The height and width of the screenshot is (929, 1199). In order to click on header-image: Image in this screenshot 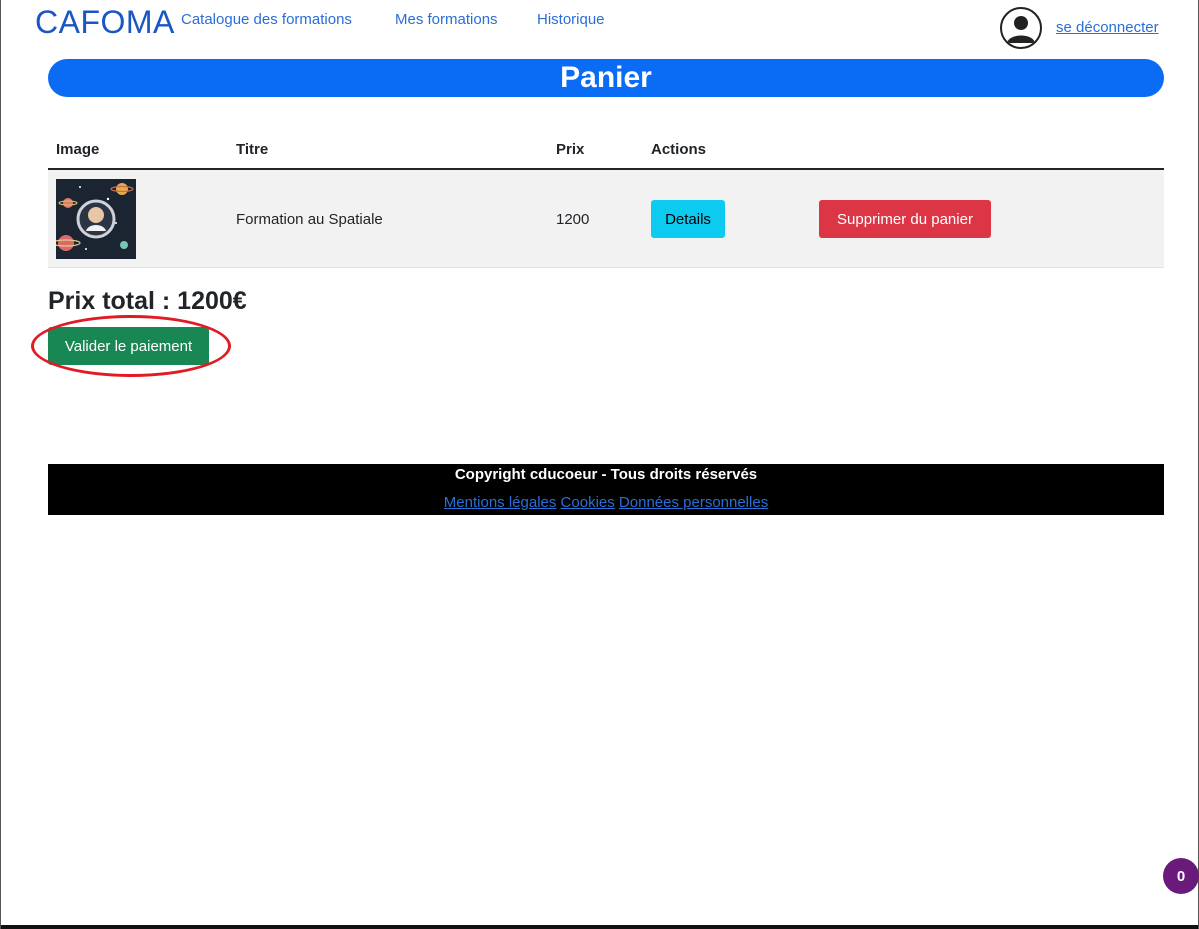, I will do `click(78, 149)`.